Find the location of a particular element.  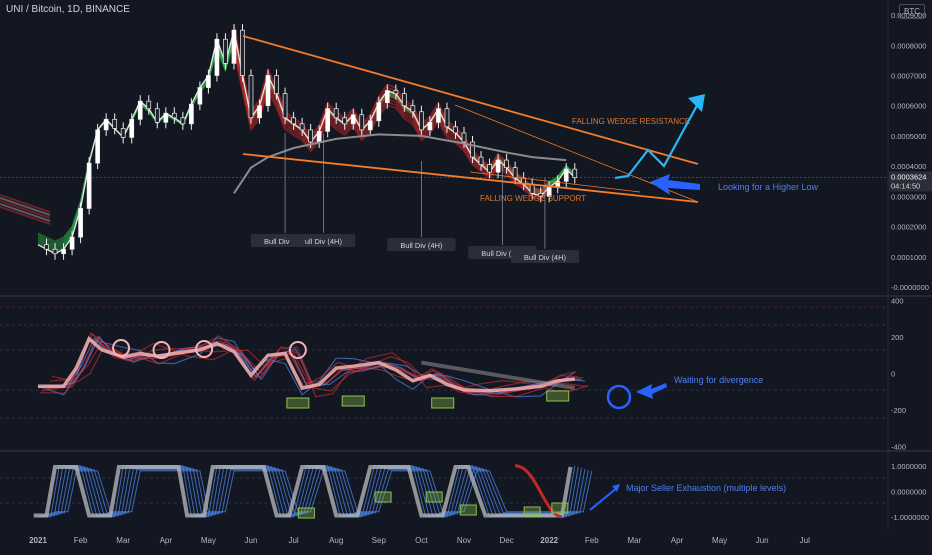

osc-y-tick-label: -200 is located at coordinates (898, 410).